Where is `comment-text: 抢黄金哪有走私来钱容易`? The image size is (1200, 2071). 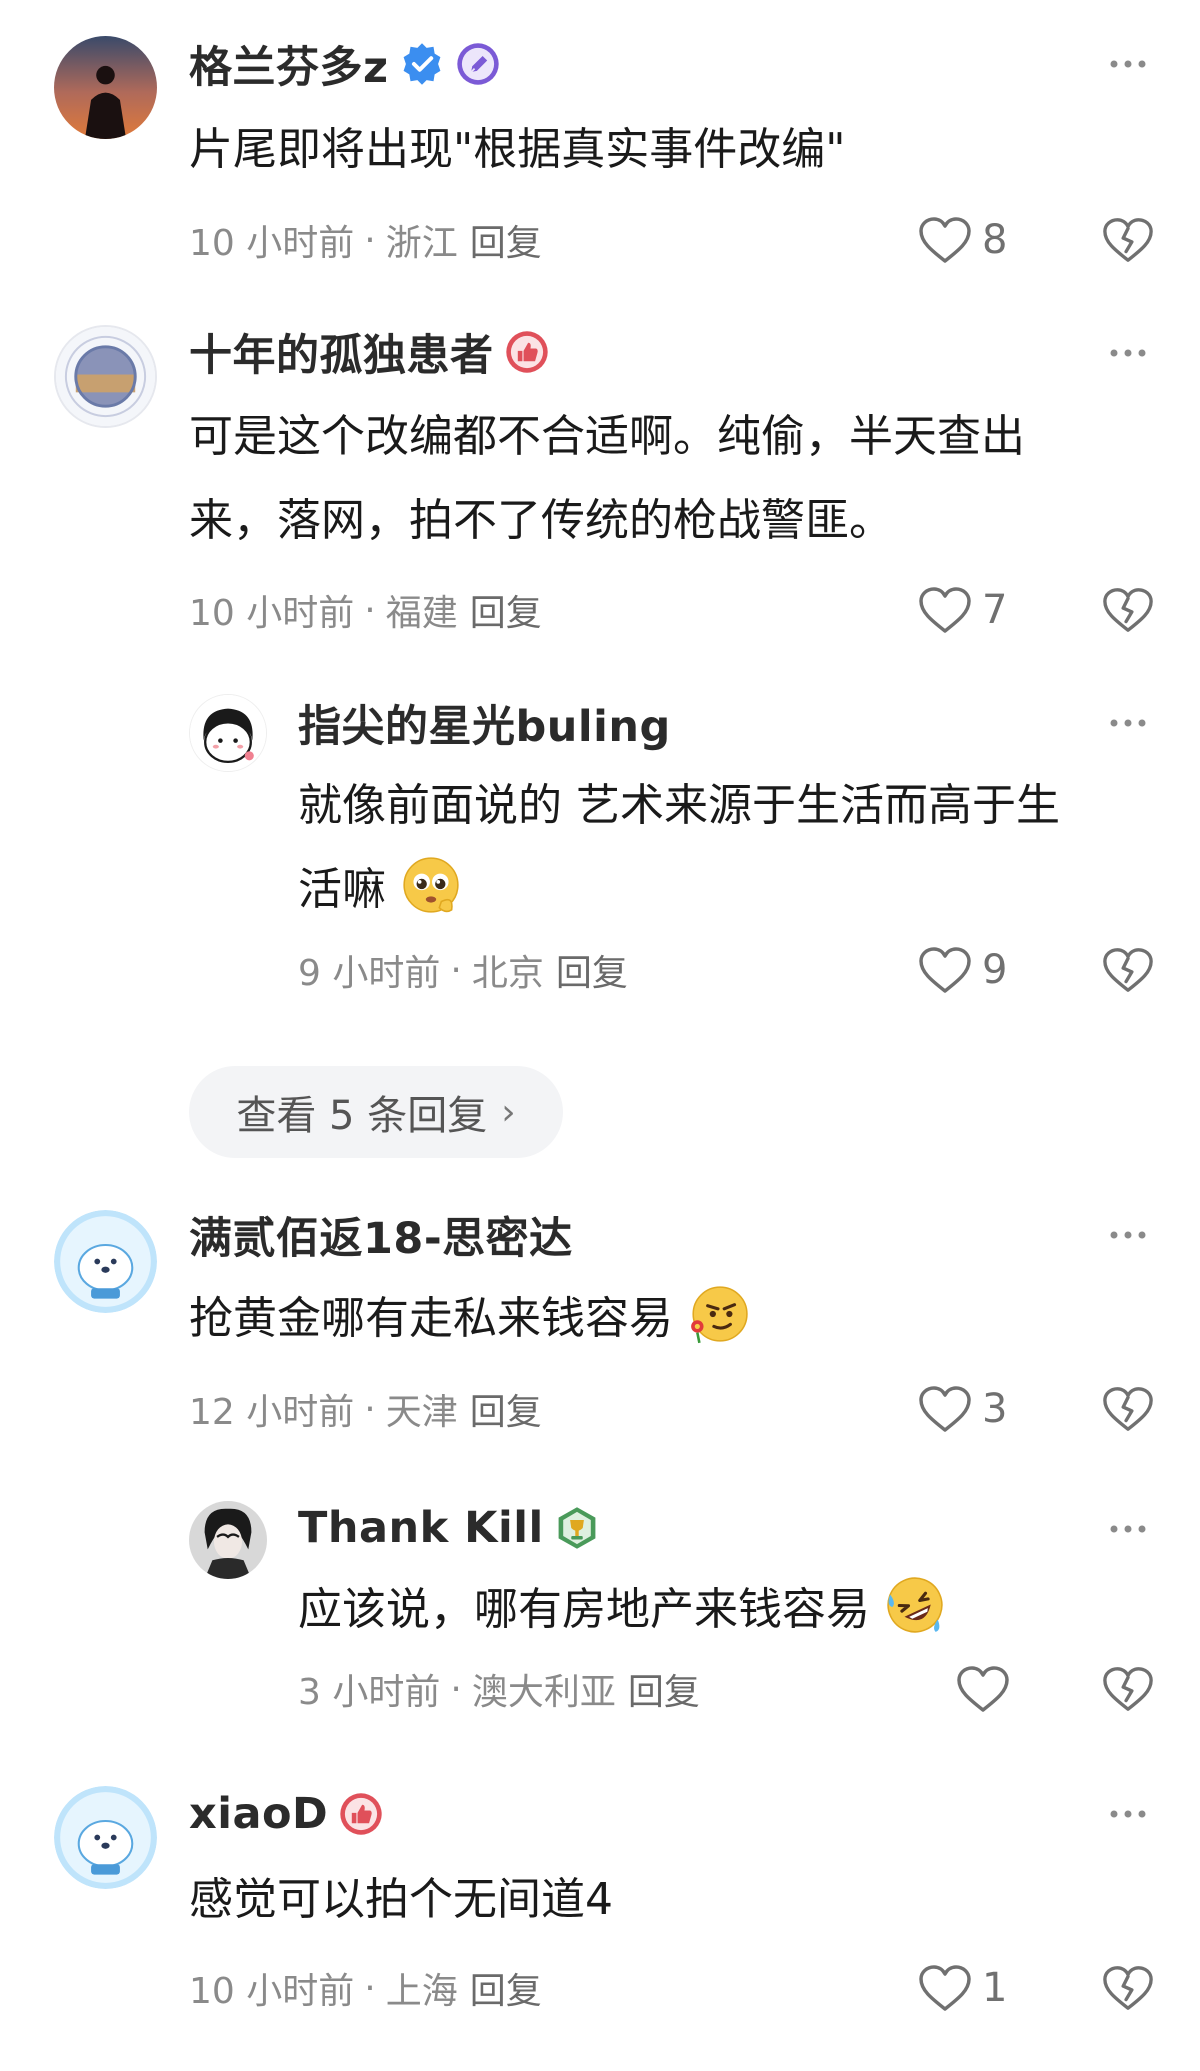 comment-text: 抢黄金哪有走私来钱容易 is located at coordinates (469, 1319).